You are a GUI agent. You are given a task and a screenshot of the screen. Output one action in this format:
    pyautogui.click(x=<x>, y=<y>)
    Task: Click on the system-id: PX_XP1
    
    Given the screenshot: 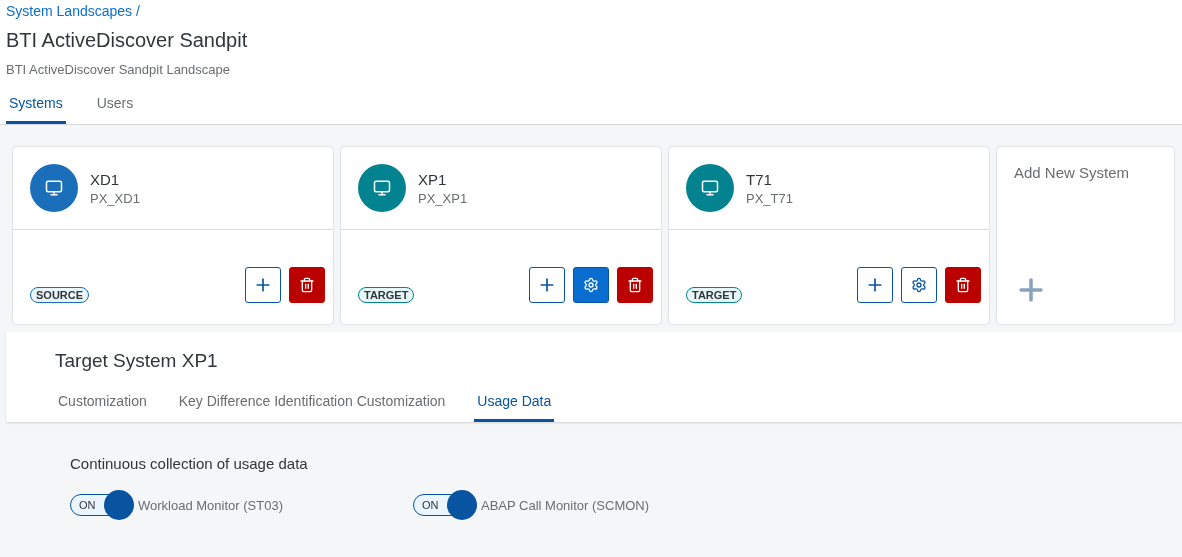 What is the action you would take?
    pyautogui.click(x=443, y=198)
    